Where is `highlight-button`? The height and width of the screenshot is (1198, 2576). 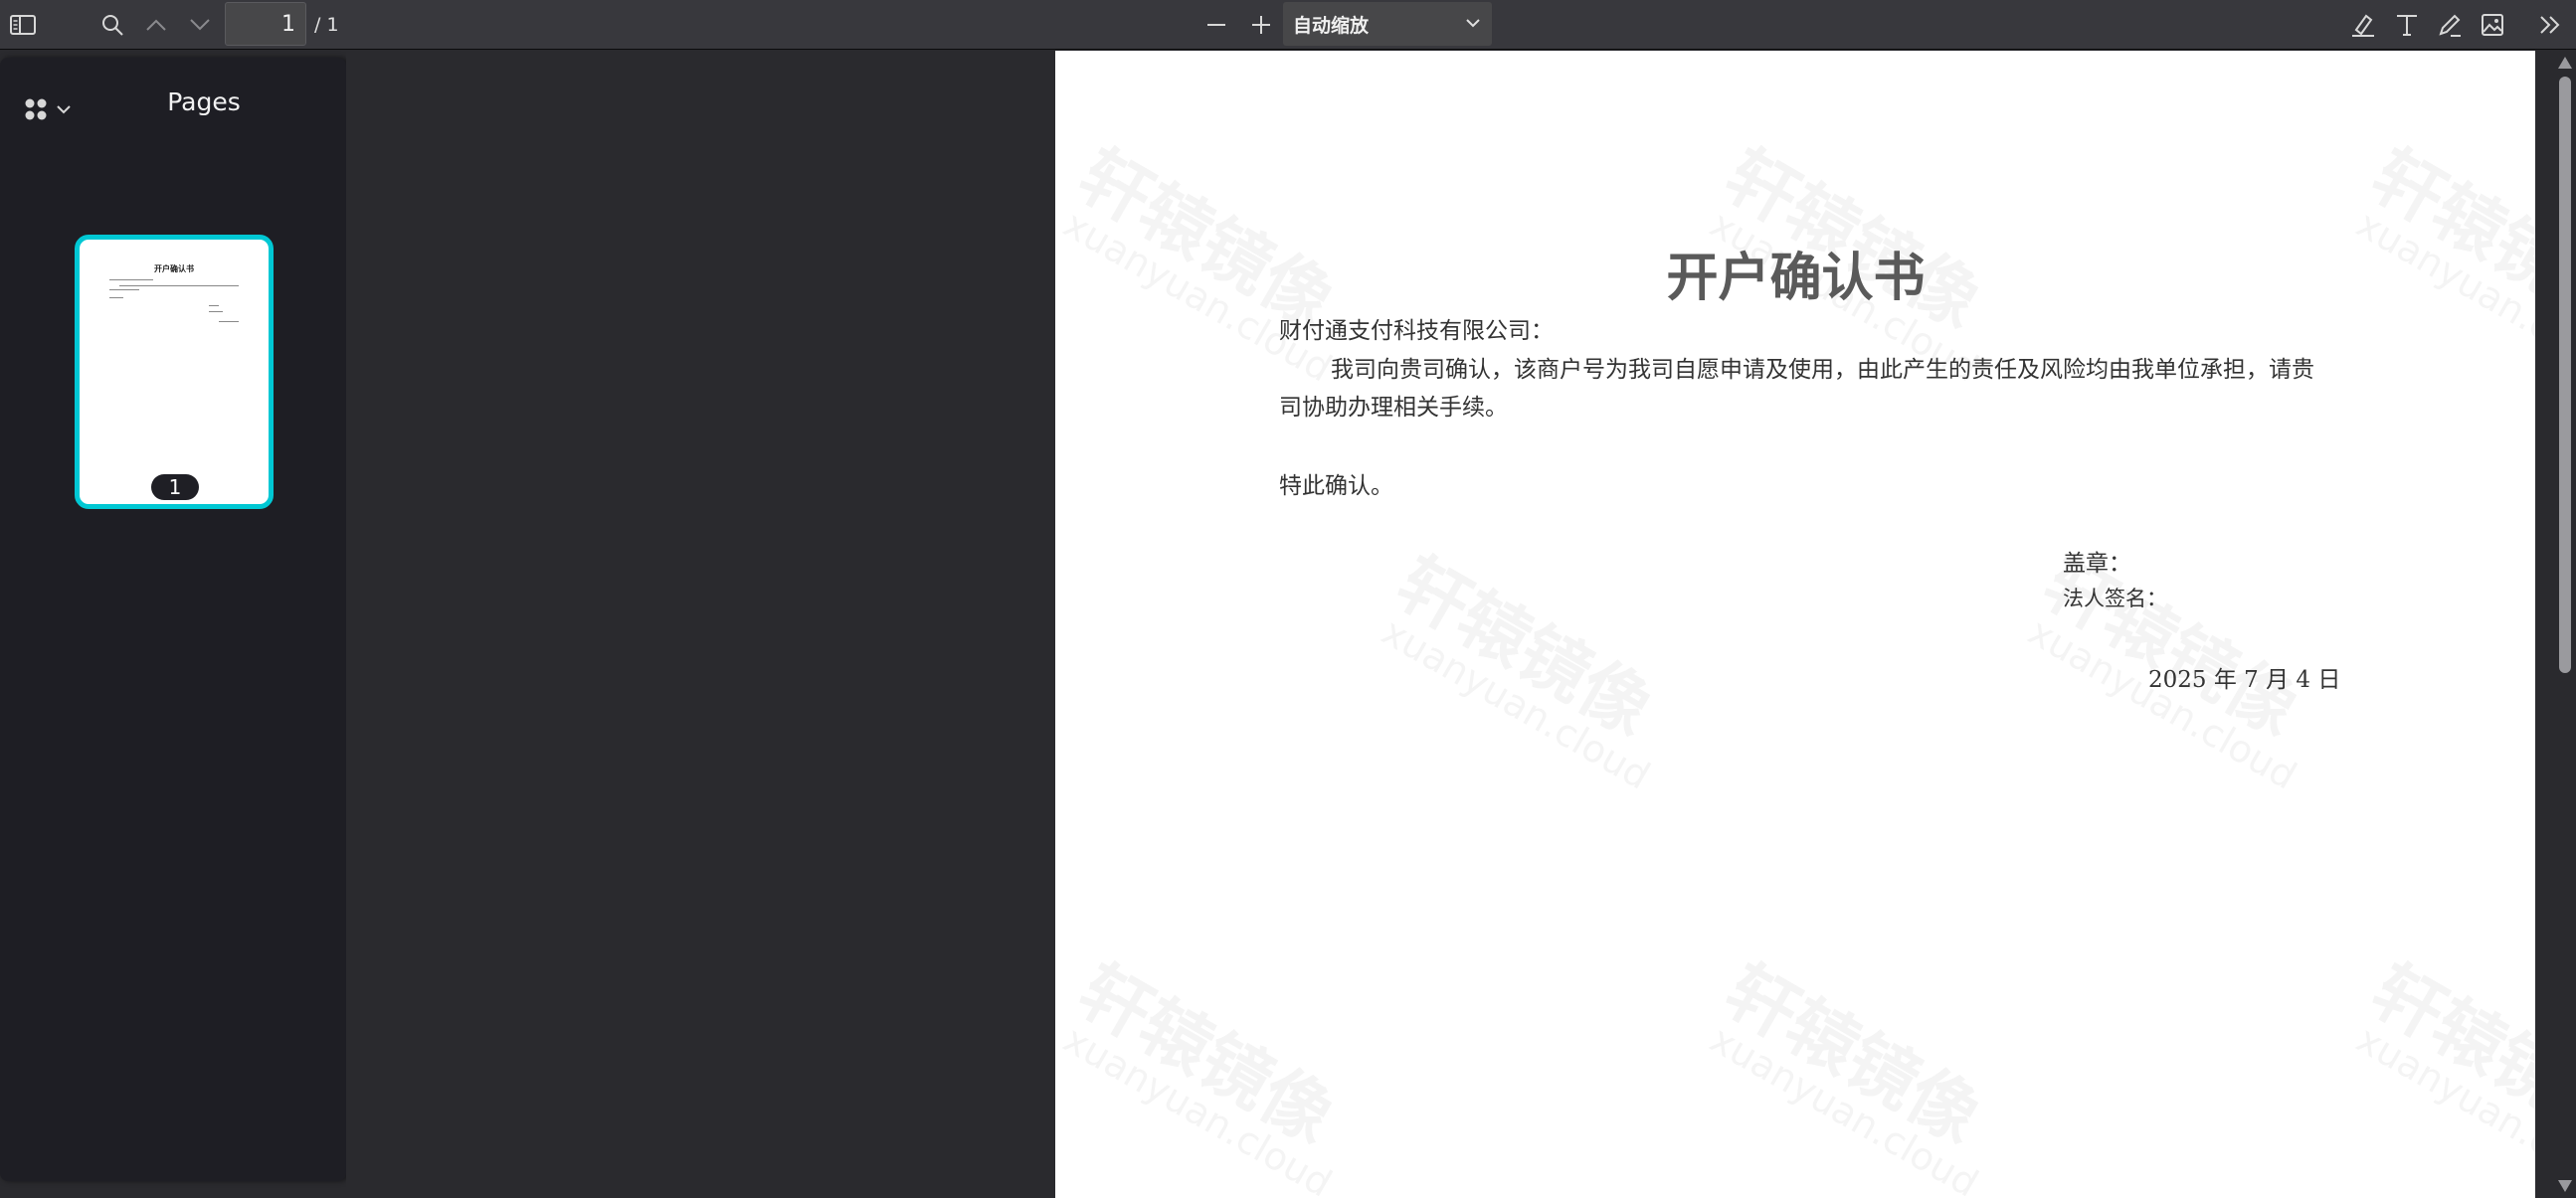
highlight-button is located at coordinates (2363, 25).